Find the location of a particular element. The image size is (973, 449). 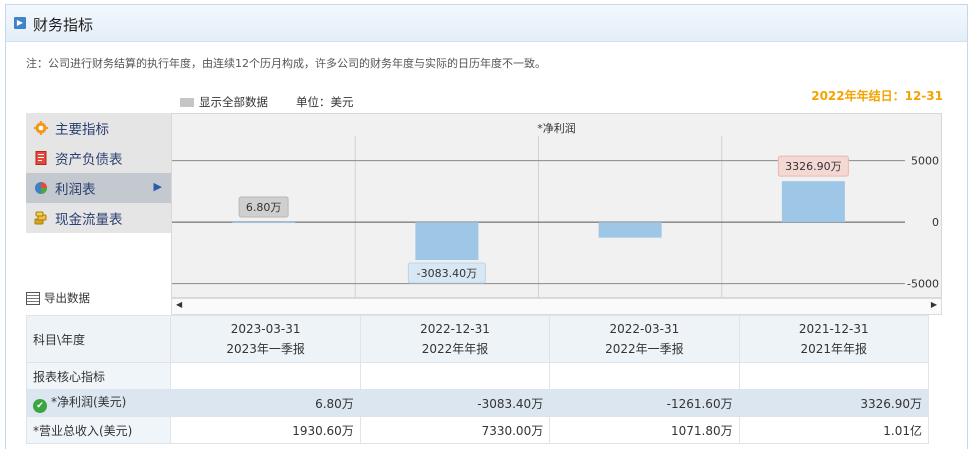

fiscal-year-end: 2022年年结日：12-31 is located at coordinates (877, 96).